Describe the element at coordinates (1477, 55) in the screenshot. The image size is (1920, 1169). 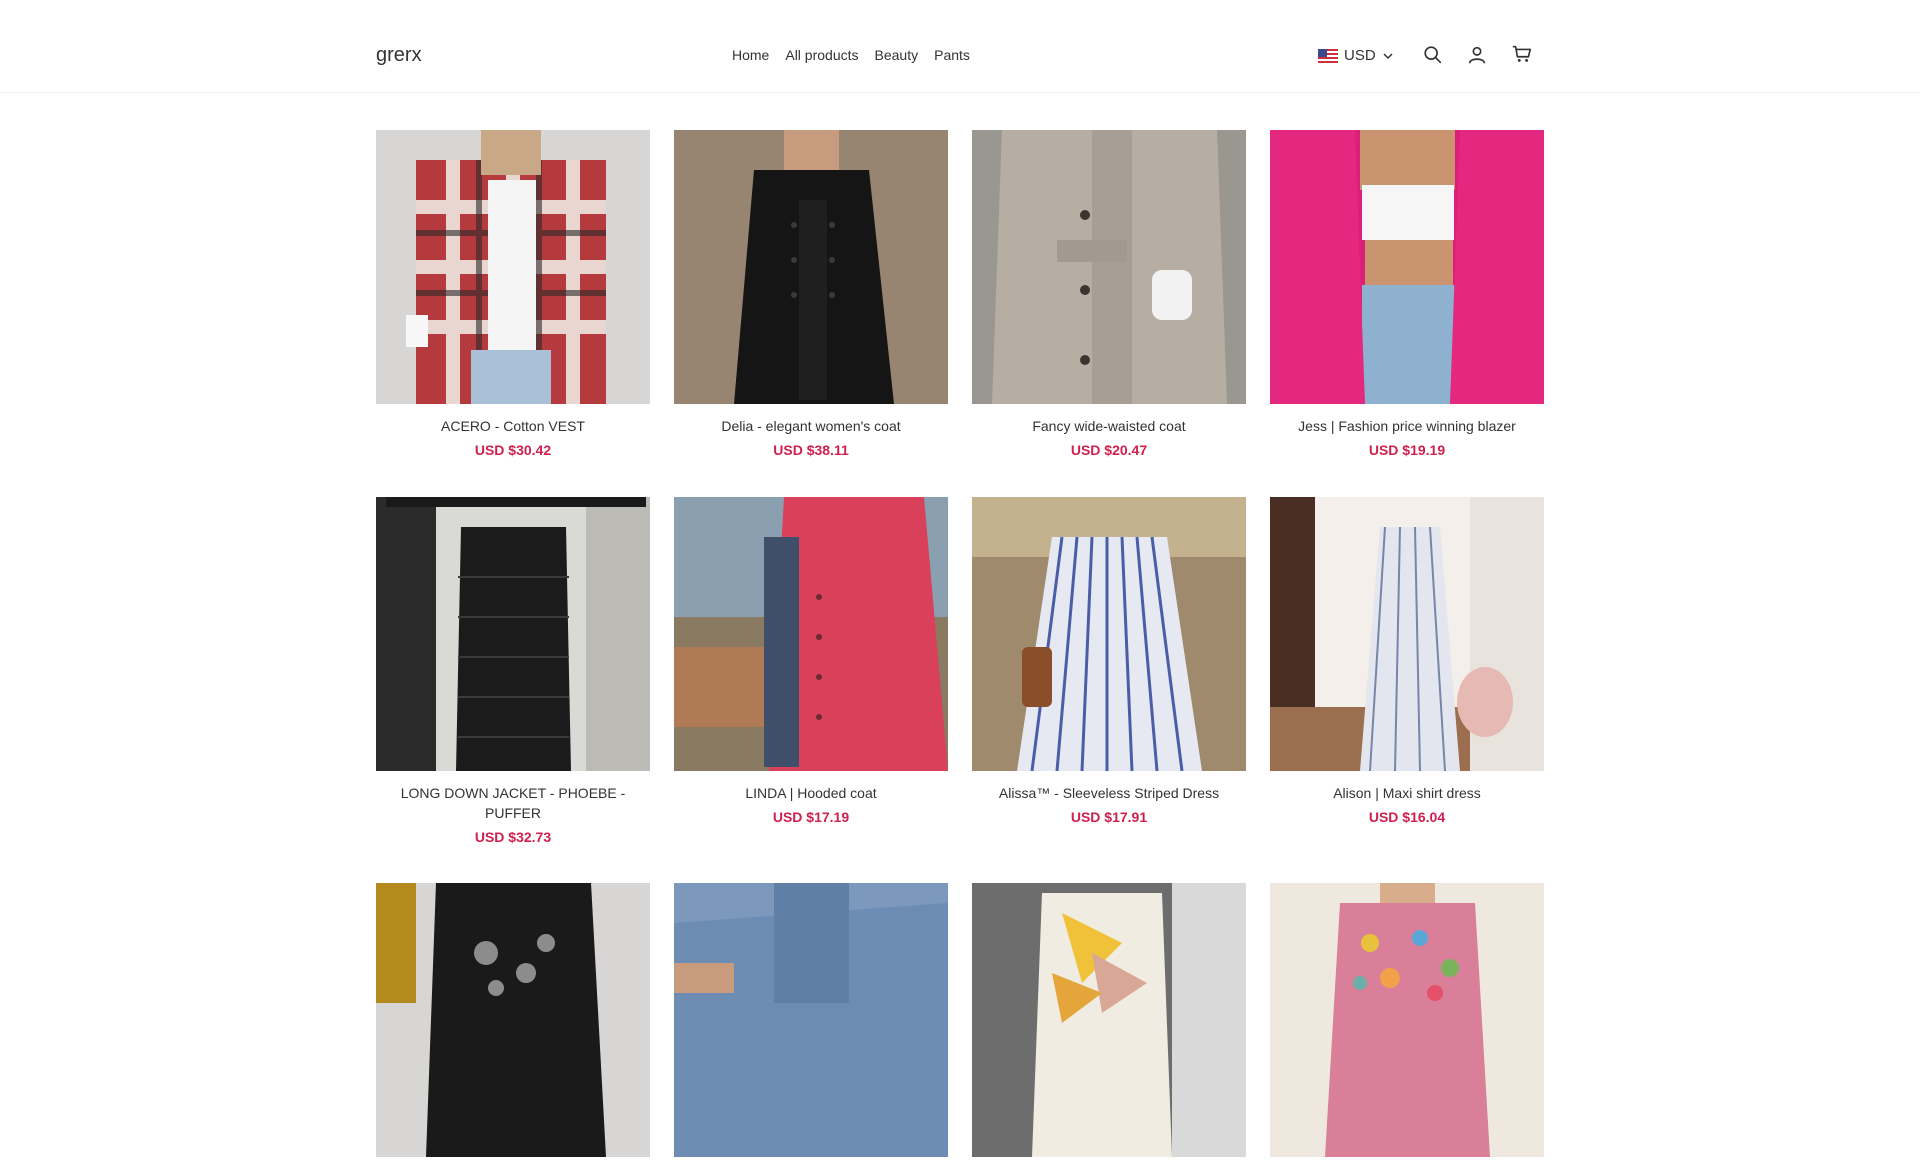
I see `account-icon` at that location.